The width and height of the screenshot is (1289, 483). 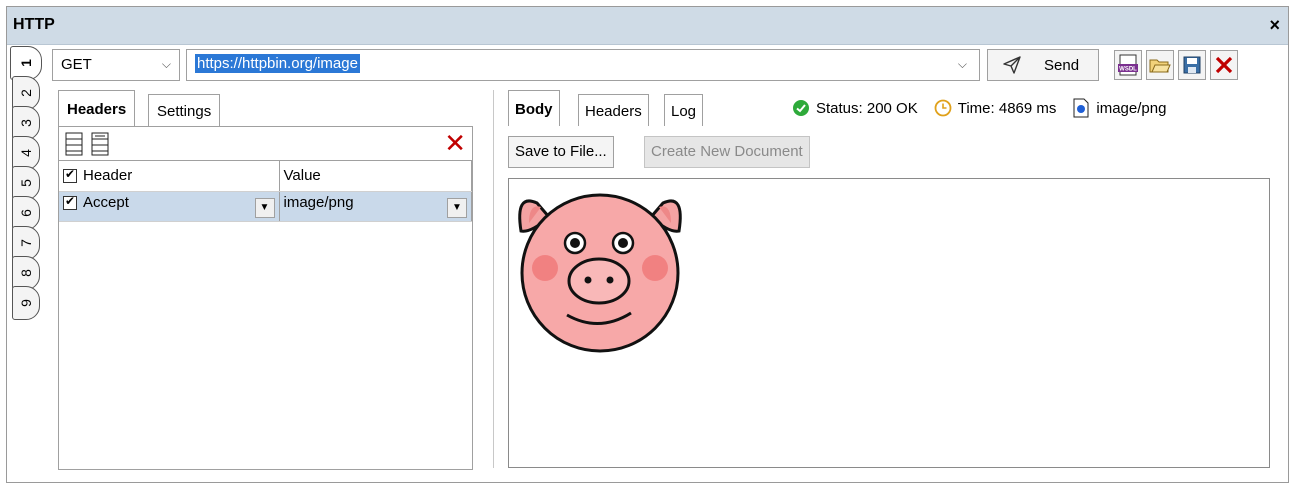 I want to click on panel-splitter, so click(x=494, y=279).